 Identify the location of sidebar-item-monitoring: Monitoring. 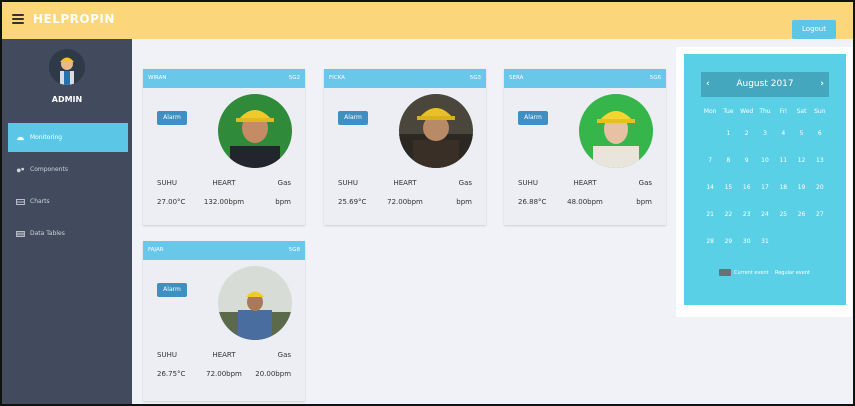
(68, 137).